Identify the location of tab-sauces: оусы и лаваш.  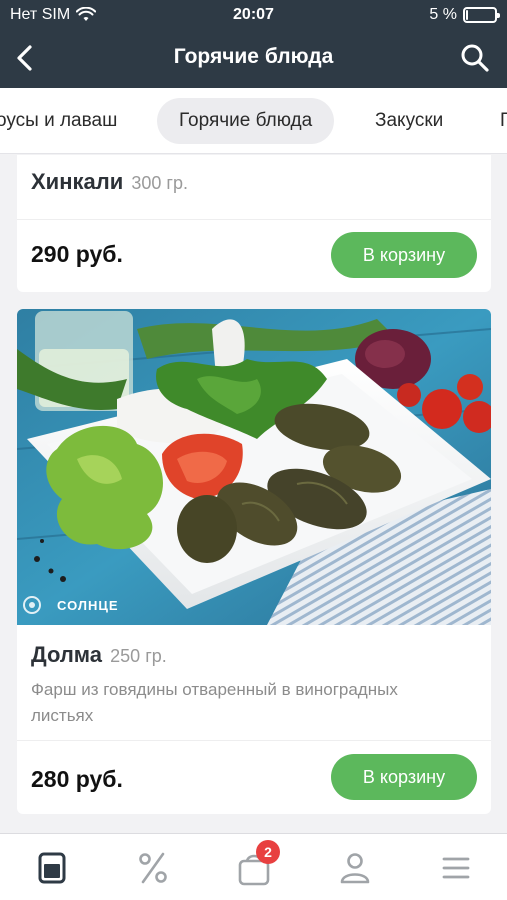
(58, 121).